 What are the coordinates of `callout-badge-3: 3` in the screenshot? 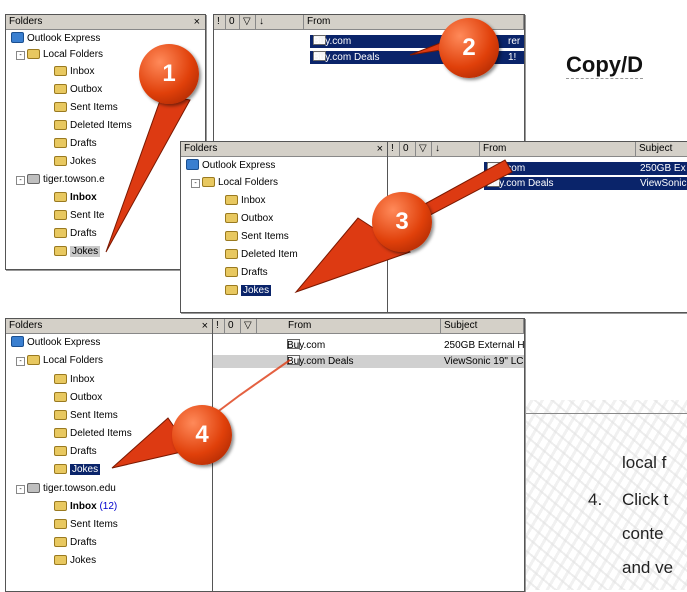 It's located at (402, 222).